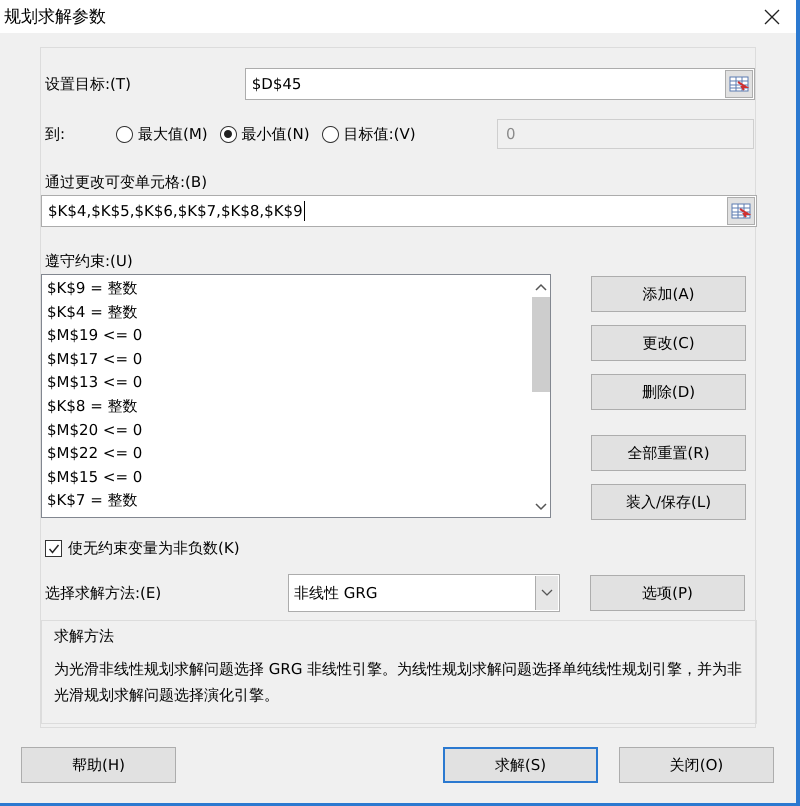 This screenshot has height=806, width=800. What do you see at coordinates (126, 183) in the screenshot?
I see `changing-cells-label: 通过更改可变单元格:(B)` at bounding box center [126, 183].